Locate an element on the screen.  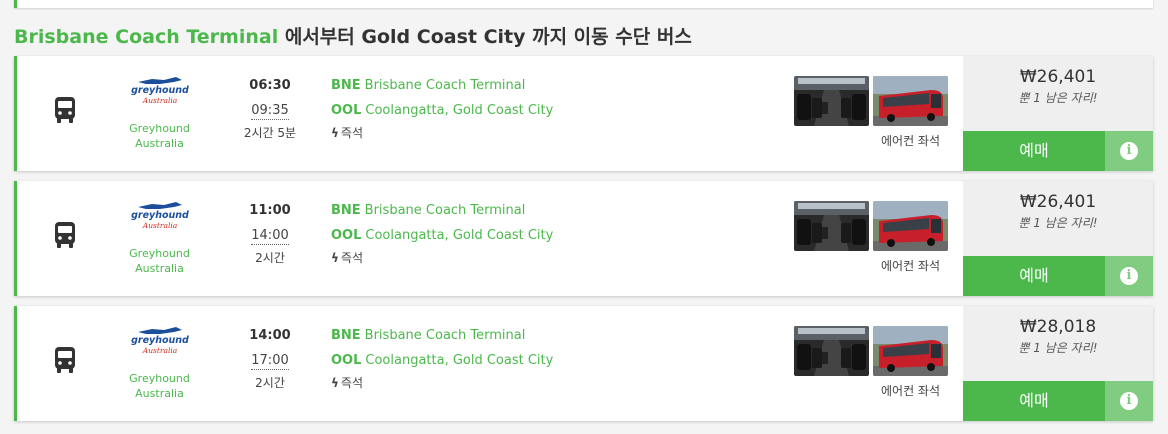
heading-origin: Brisbane Coach Terminal is located at coordinates (146, 37).